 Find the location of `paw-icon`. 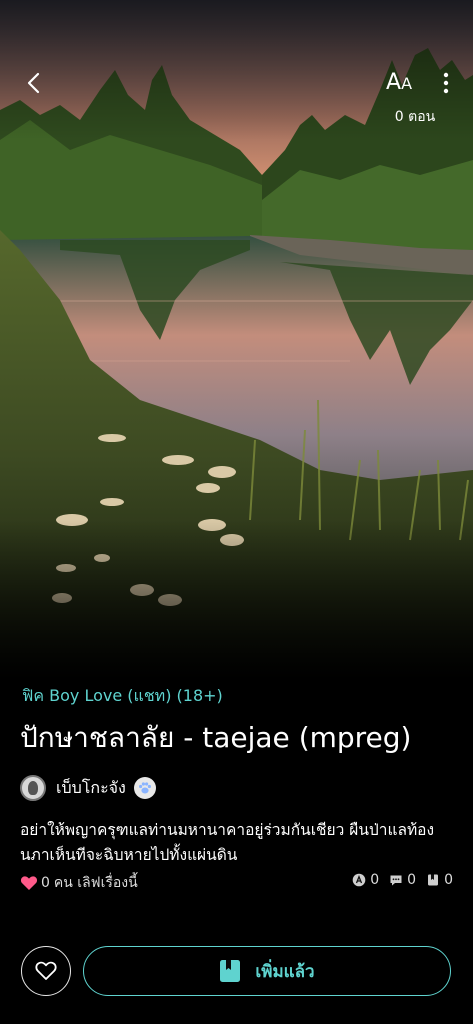

paw-icon is located at coordinates (144, 788).